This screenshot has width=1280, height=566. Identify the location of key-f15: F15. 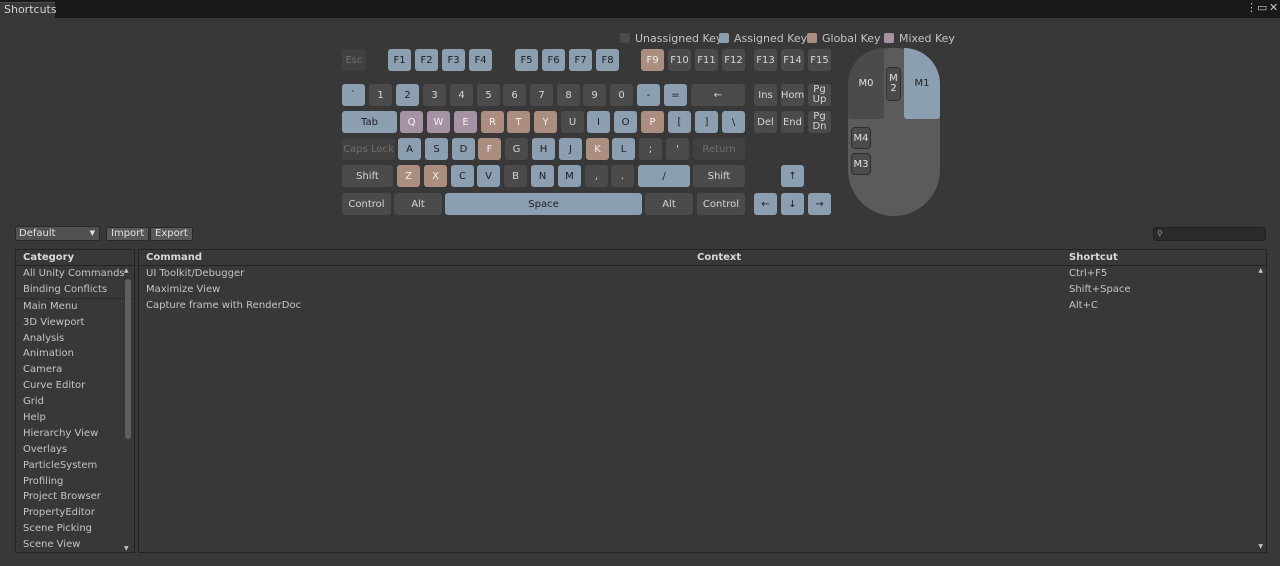
(819, 60).